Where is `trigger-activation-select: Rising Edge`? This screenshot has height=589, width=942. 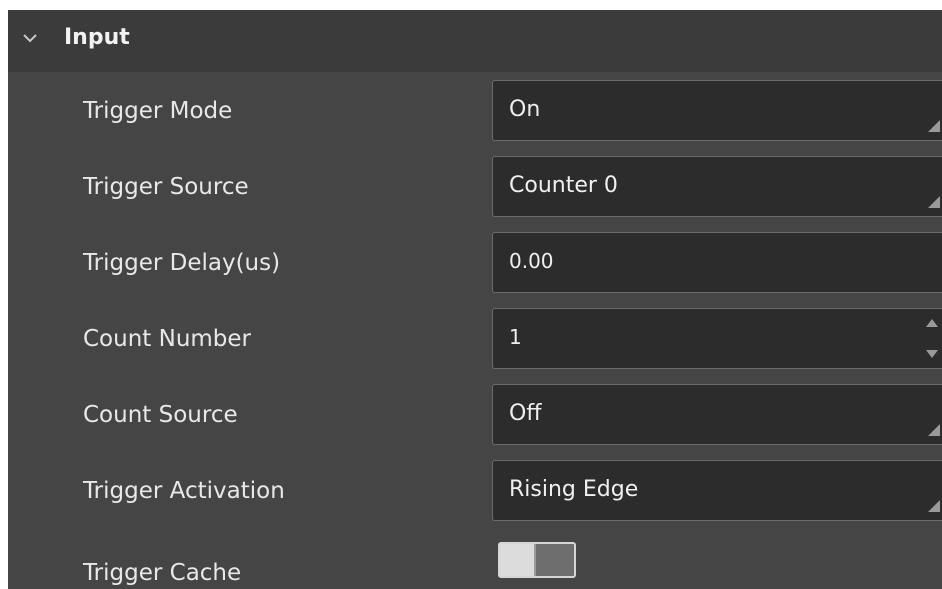
trigger-activation-select: Rising Edge is located at coordinates (717, 490).